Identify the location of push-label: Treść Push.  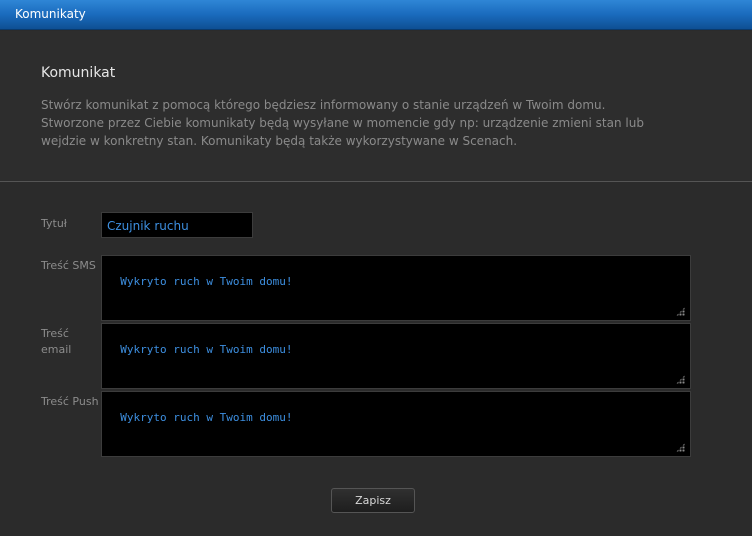
(70, 401).